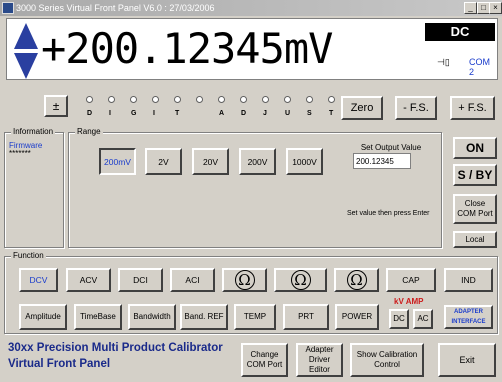  Describe the element at coordinates (306, 317) in the screenshot. I see `prt-button: PRT` at that location.